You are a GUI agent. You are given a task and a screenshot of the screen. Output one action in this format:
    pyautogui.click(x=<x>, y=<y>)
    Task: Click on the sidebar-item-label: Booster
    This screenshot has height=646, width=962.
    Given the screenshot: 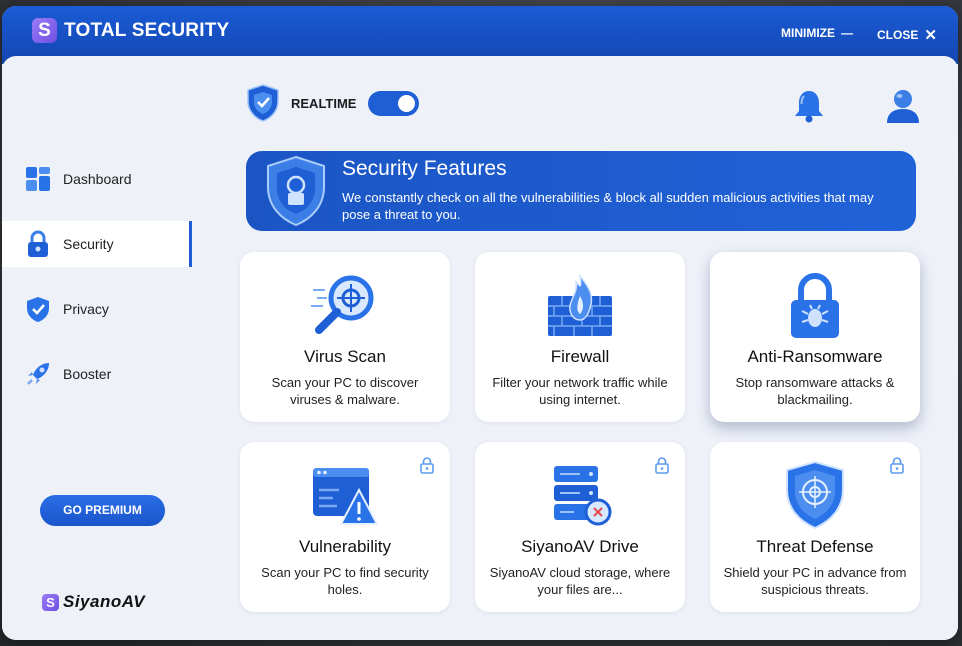 What is the action you would take?
    pyautogui.click(x=87, y=374)
    